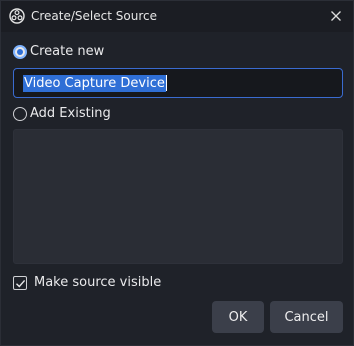  Describe the element at coordinates (94, 83) in the screenshot. I see `source-name-value: Video Capture Device` at that location.